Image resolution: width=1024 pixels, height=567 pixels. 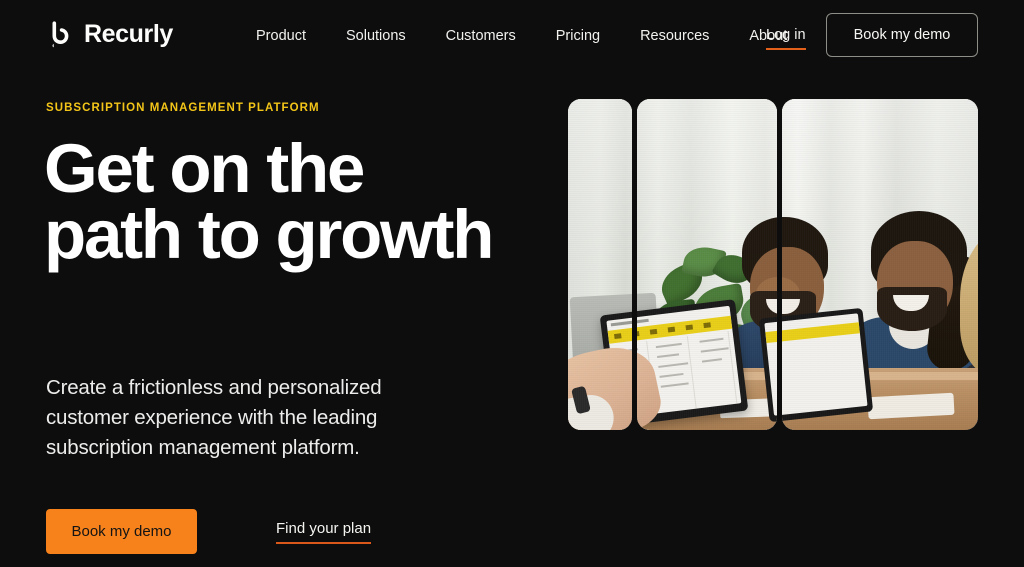 What do you see at coordinates (60, 34) in the screenshot?
I see `recurly-hook-icon` at bounding box center [60, 34].